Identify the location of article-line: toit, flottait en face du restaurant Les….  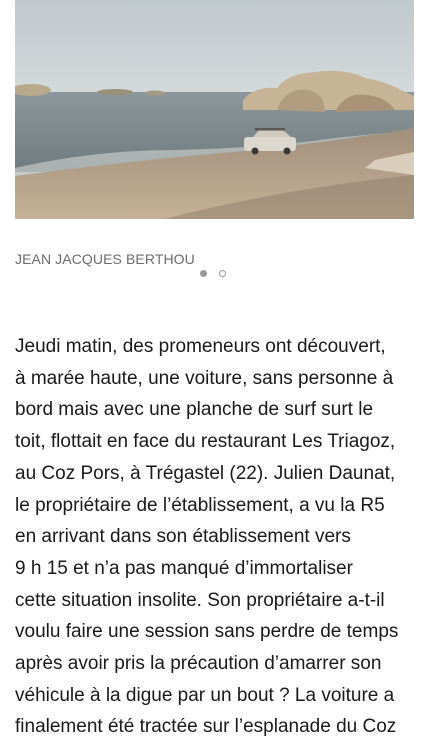
(205, 442).